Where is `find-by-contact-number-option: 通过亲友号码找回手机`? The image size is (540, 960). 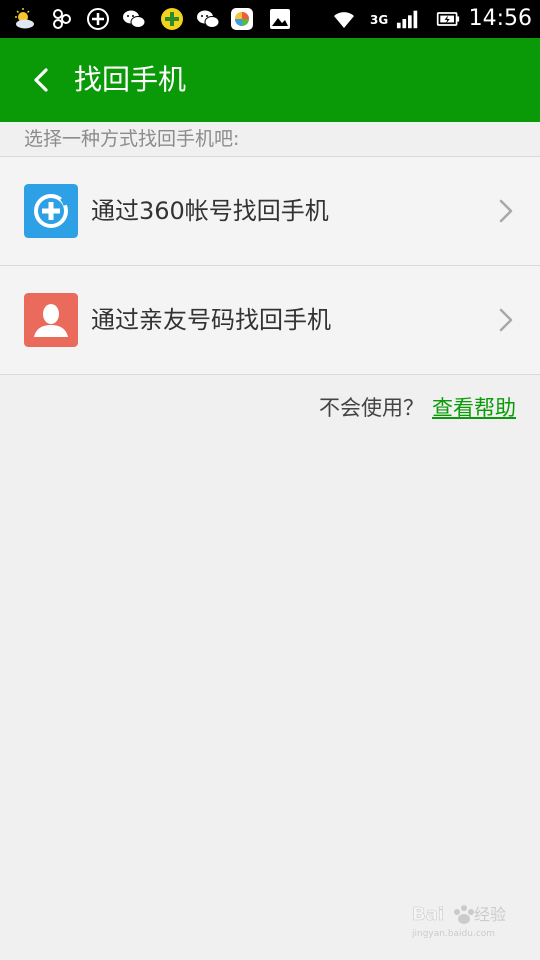
find-by-contact-number-option: 通过亲友号码找回手机 is located at coordinates (270, 320).